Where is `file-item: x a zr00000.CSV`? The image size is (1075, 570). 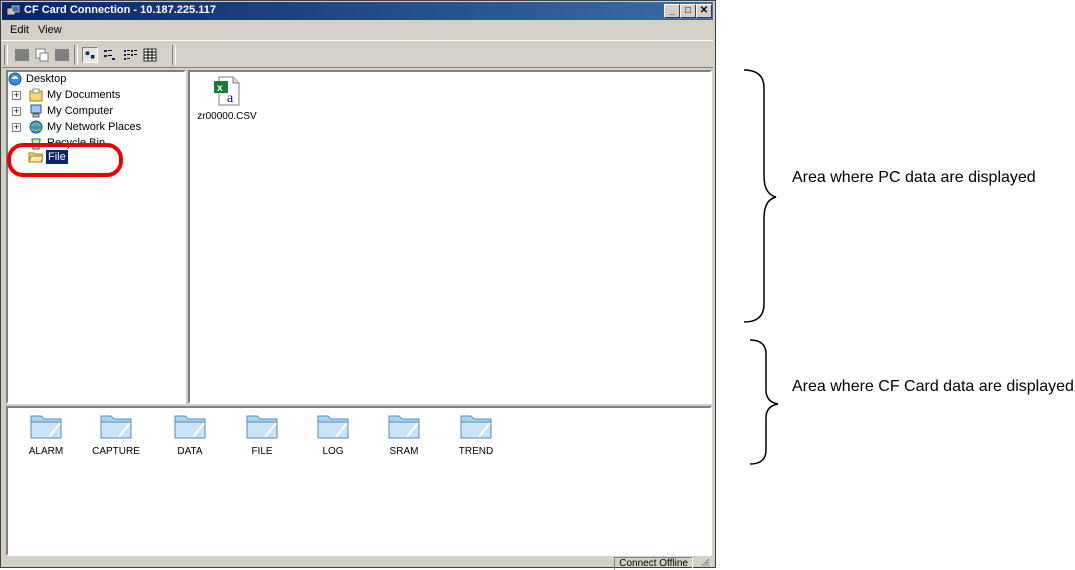
file-item: x a zr00000.CSV is located at coordinates (227, 98).